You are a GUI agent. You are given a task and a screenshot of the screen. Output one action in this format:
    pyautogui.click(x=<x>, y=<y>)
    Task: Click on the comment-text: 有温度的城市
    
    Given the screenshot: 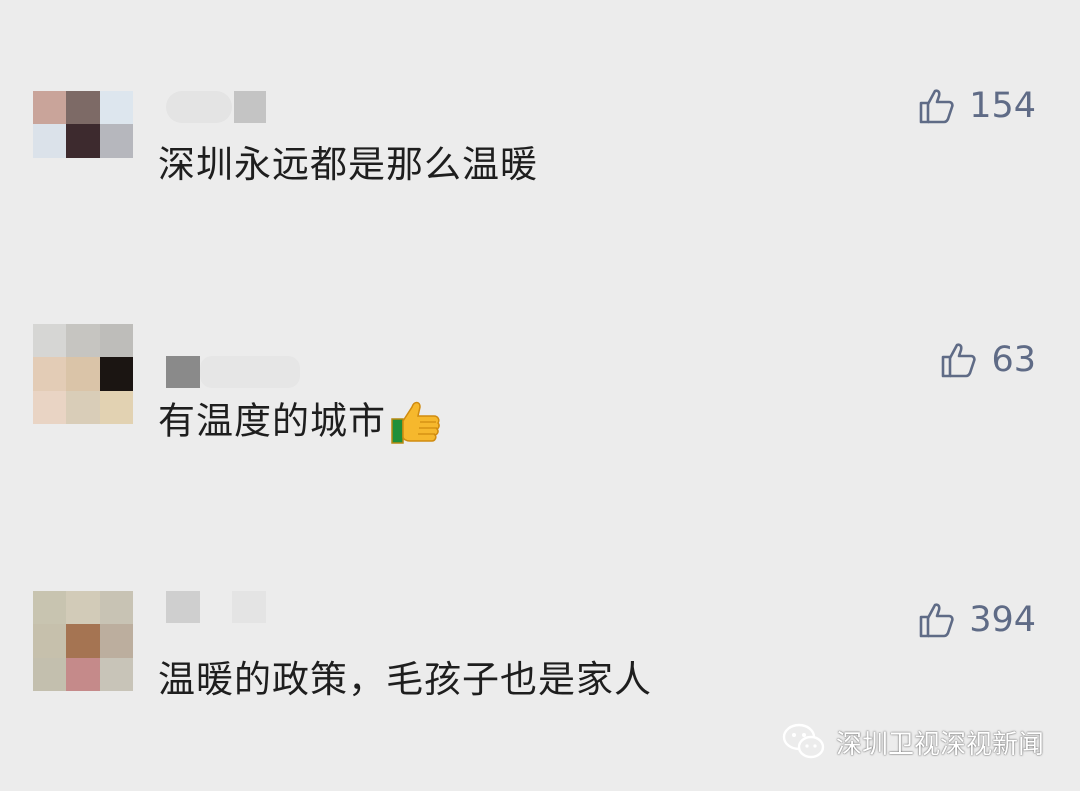 What is the action you would take?
    pyautogui.click(x=300, y=423)
    